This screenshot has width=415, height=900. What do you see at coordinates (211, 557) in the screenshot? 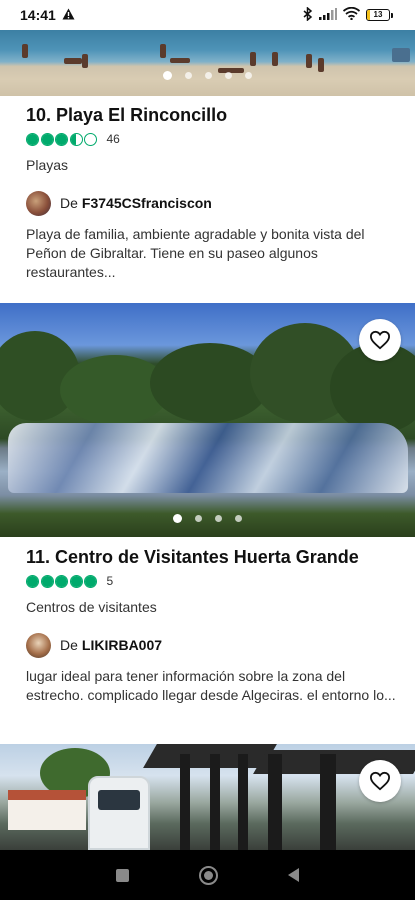
I see `listing-title: 11. Centro de Visitantes Huerta Grande` at bounding box center [211, 557].